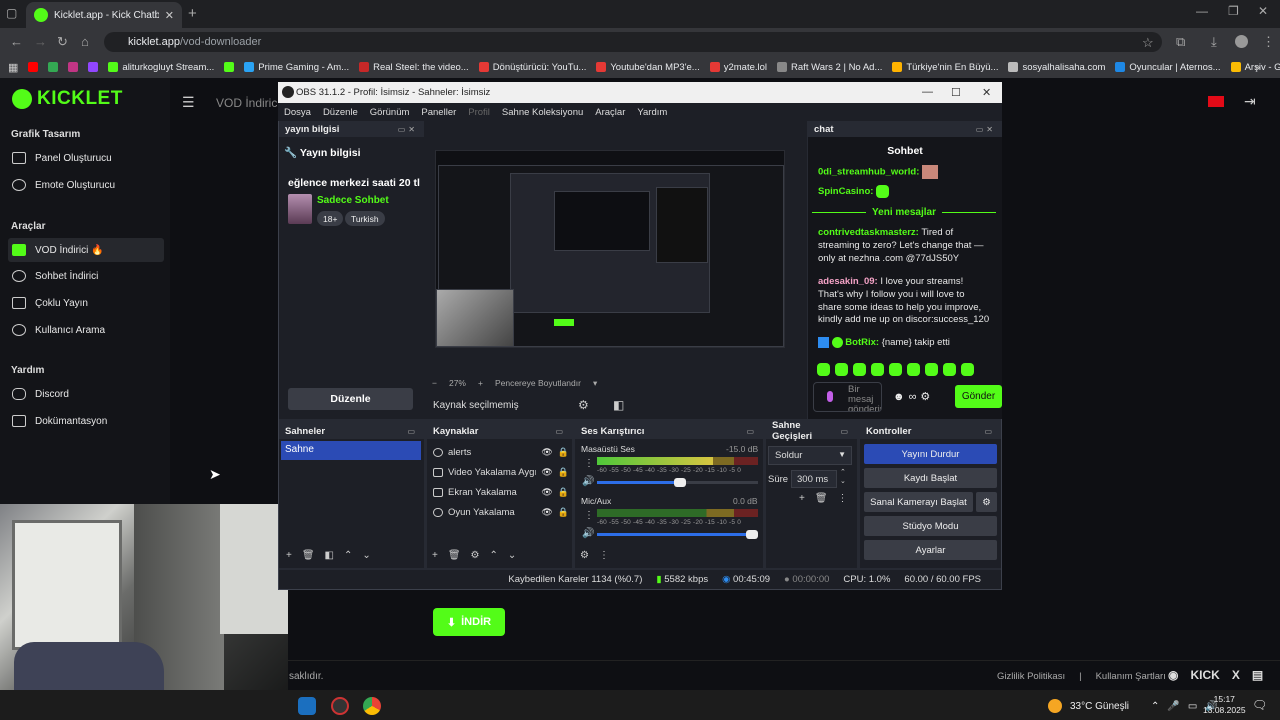 This screenshot has height=720, width=1280. Describe the element at coordinates (62, 42) in the screenshot. I see `reload-icon: ↻` at that location.